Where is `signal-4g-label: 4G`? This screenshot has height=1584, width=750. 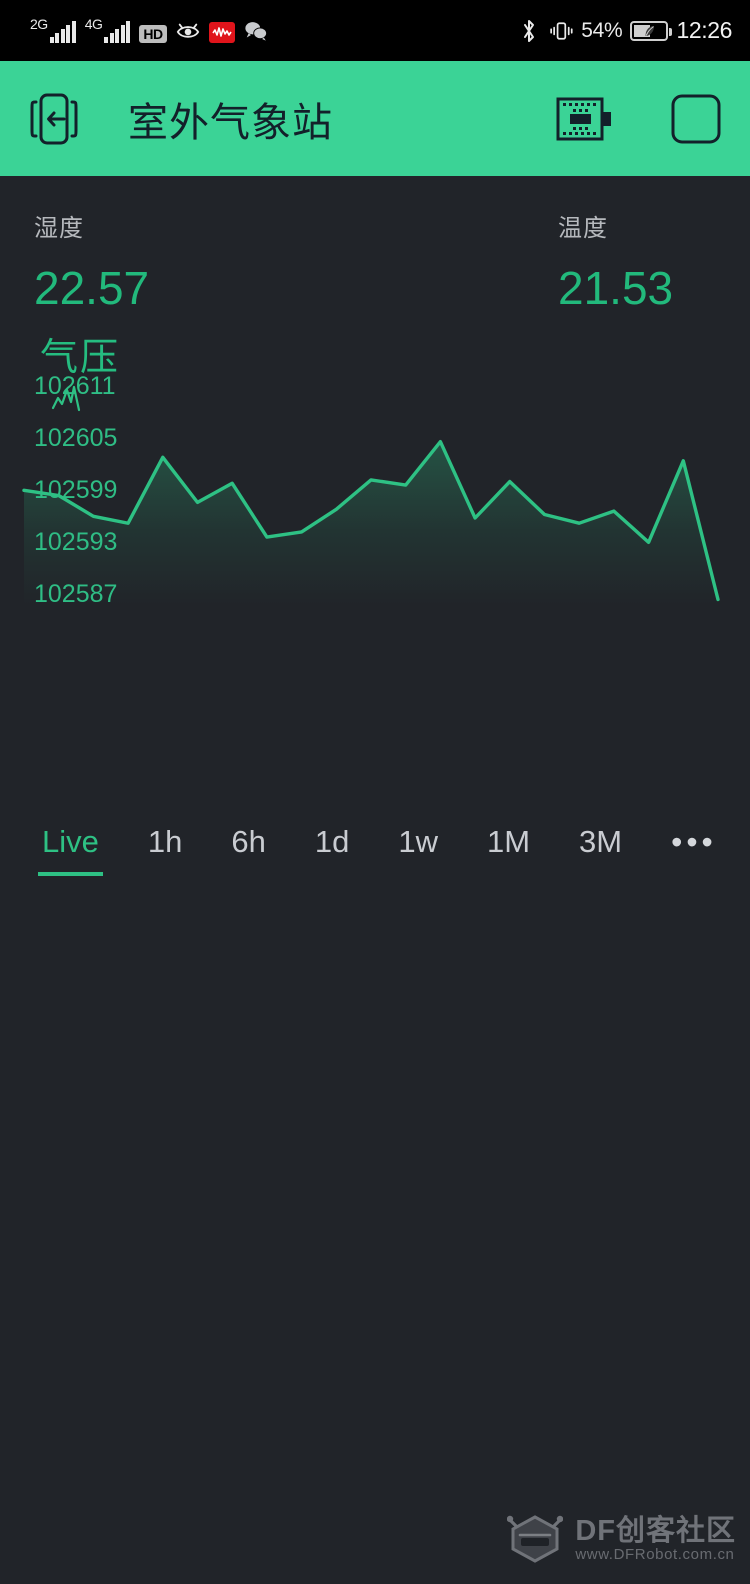
signal-4g-label: 4G is located at coordinates (93, 23).